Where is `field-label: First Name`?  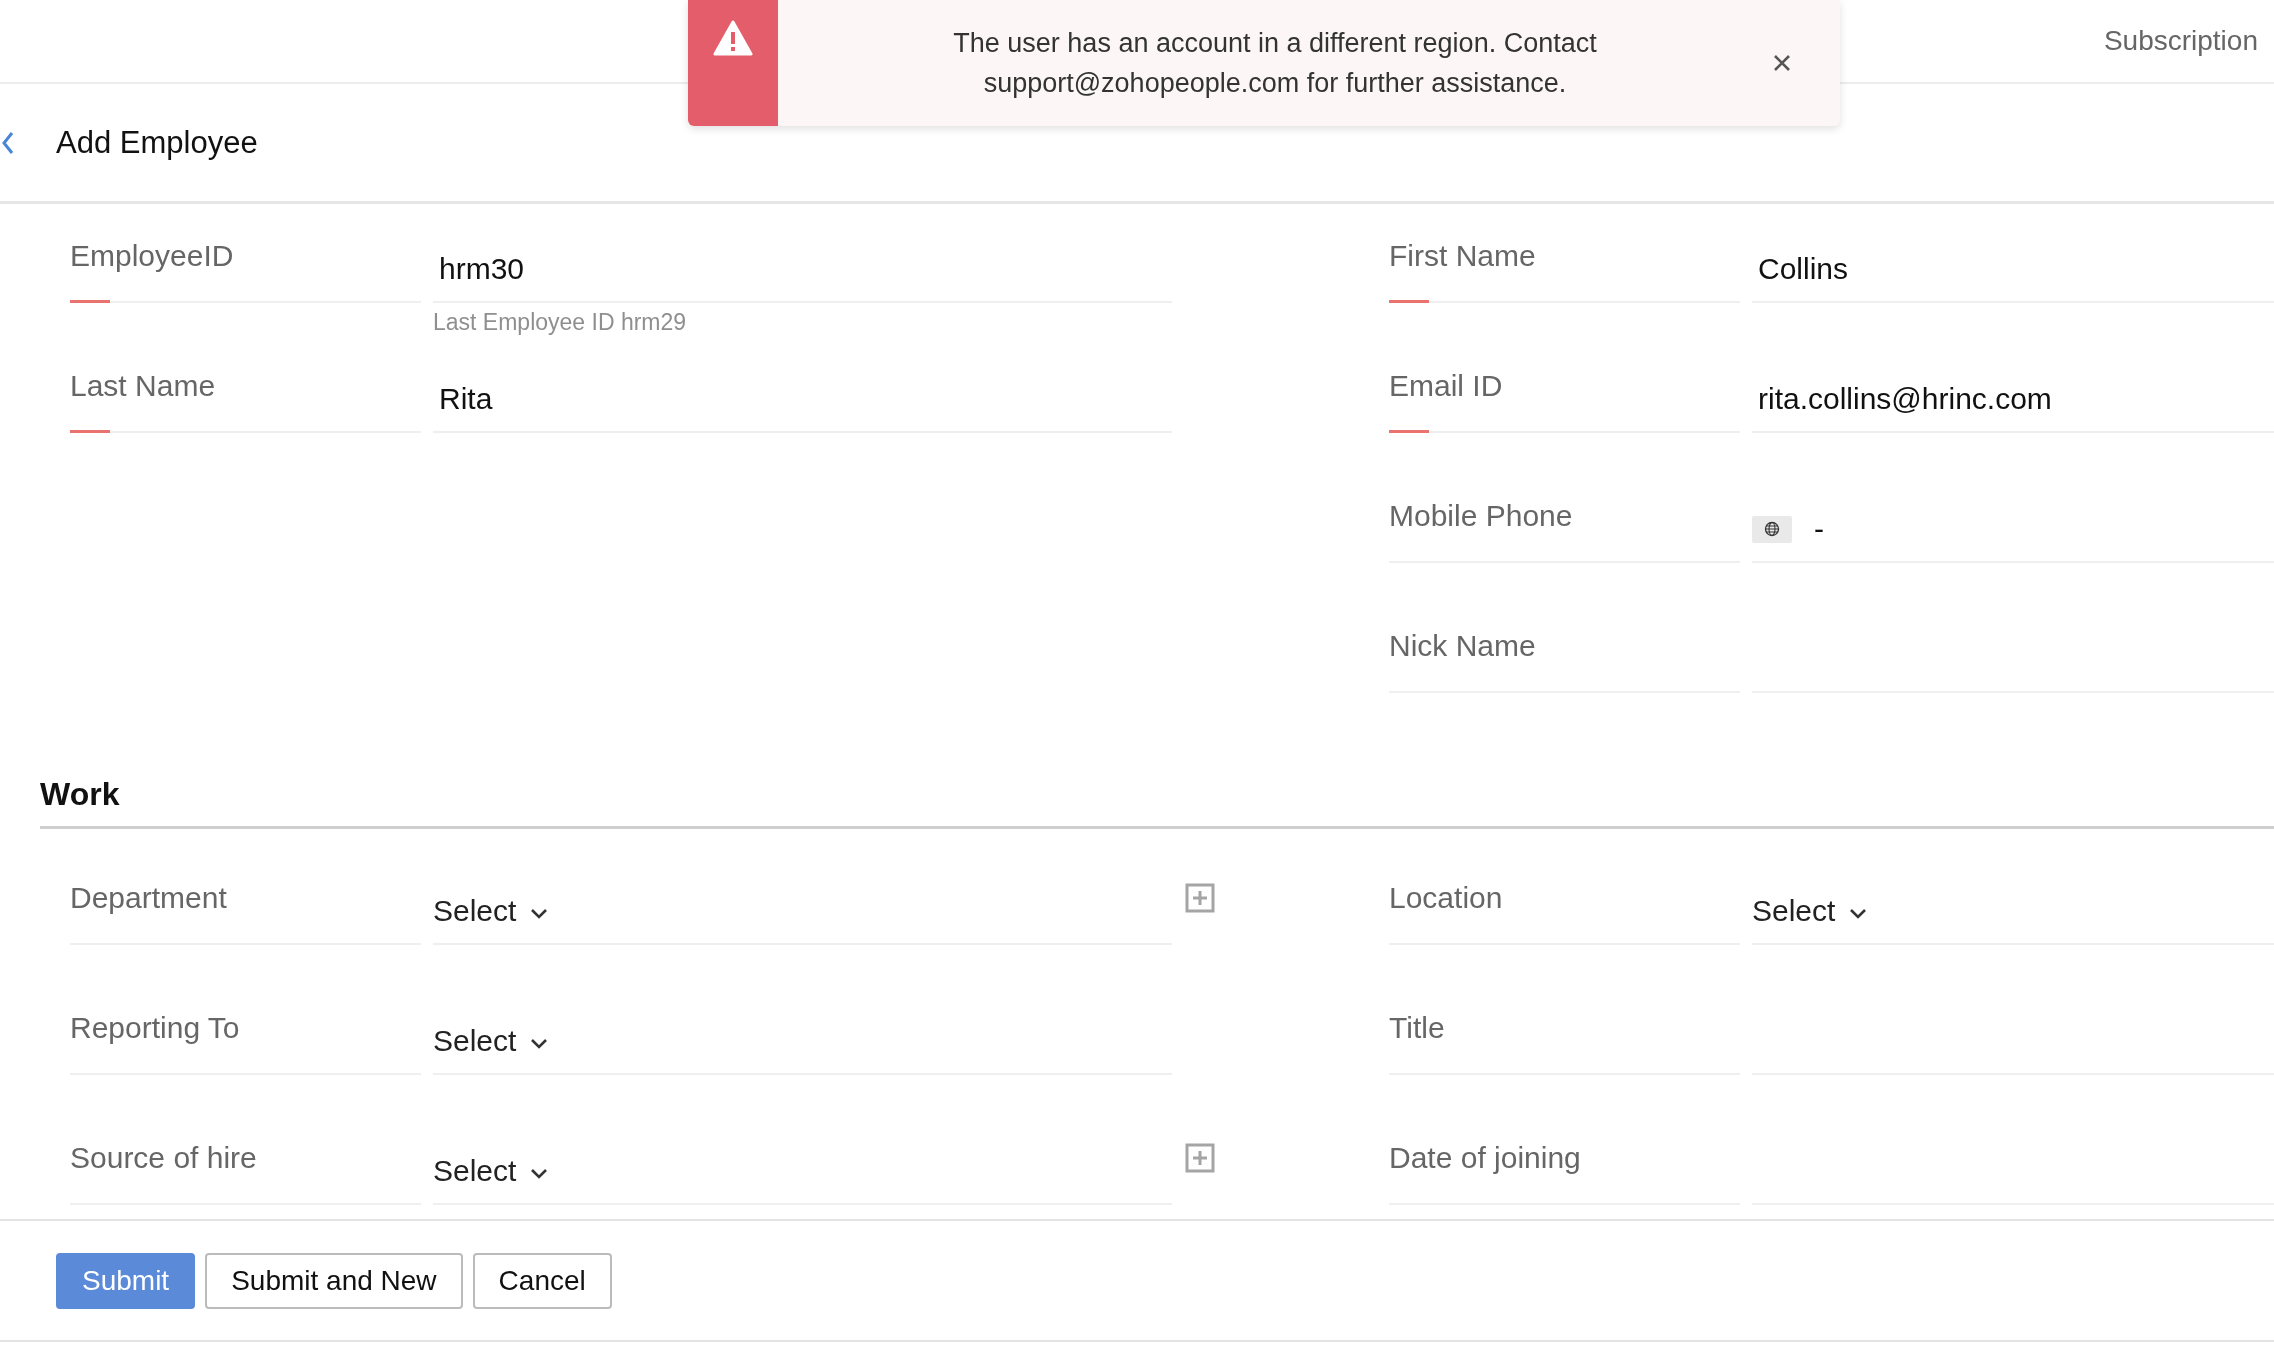 field-label: First Name is located at coordinates (1462, 255).